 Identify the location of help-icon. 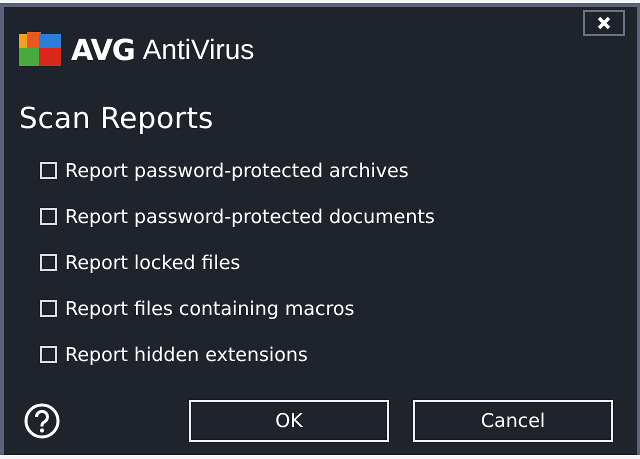
(42, 421).